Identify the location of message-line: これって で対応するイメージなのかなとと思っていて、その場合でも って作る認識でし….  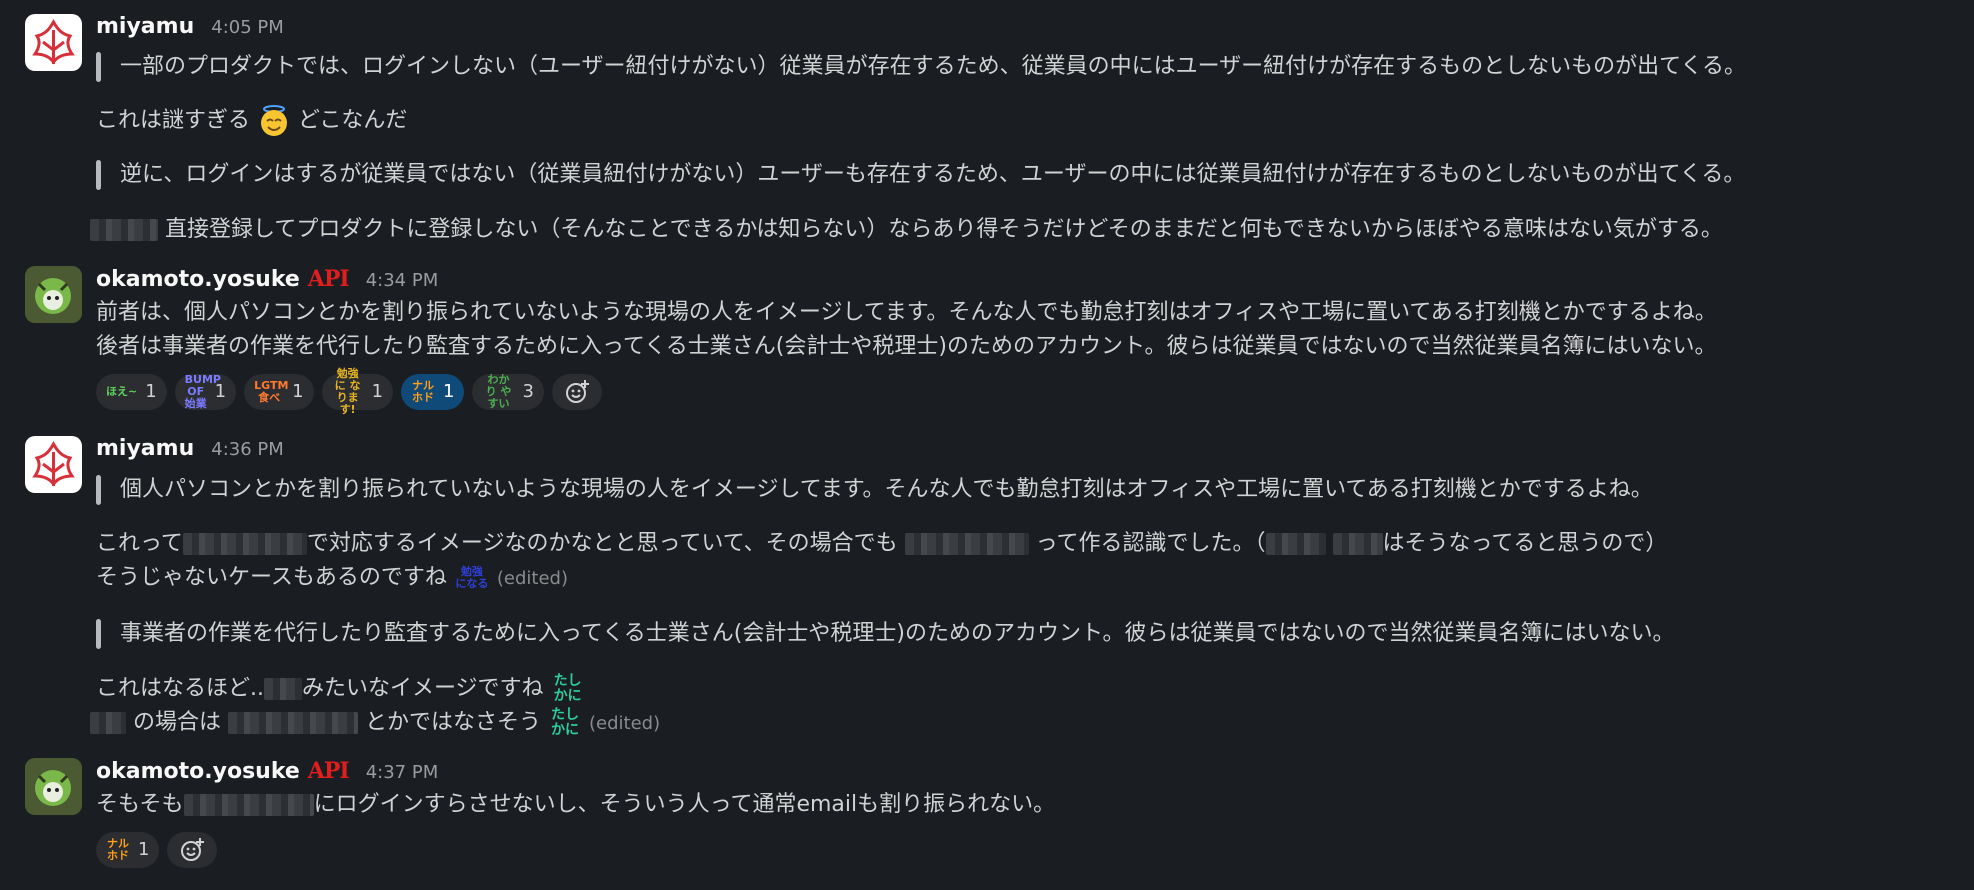
(882, 543).